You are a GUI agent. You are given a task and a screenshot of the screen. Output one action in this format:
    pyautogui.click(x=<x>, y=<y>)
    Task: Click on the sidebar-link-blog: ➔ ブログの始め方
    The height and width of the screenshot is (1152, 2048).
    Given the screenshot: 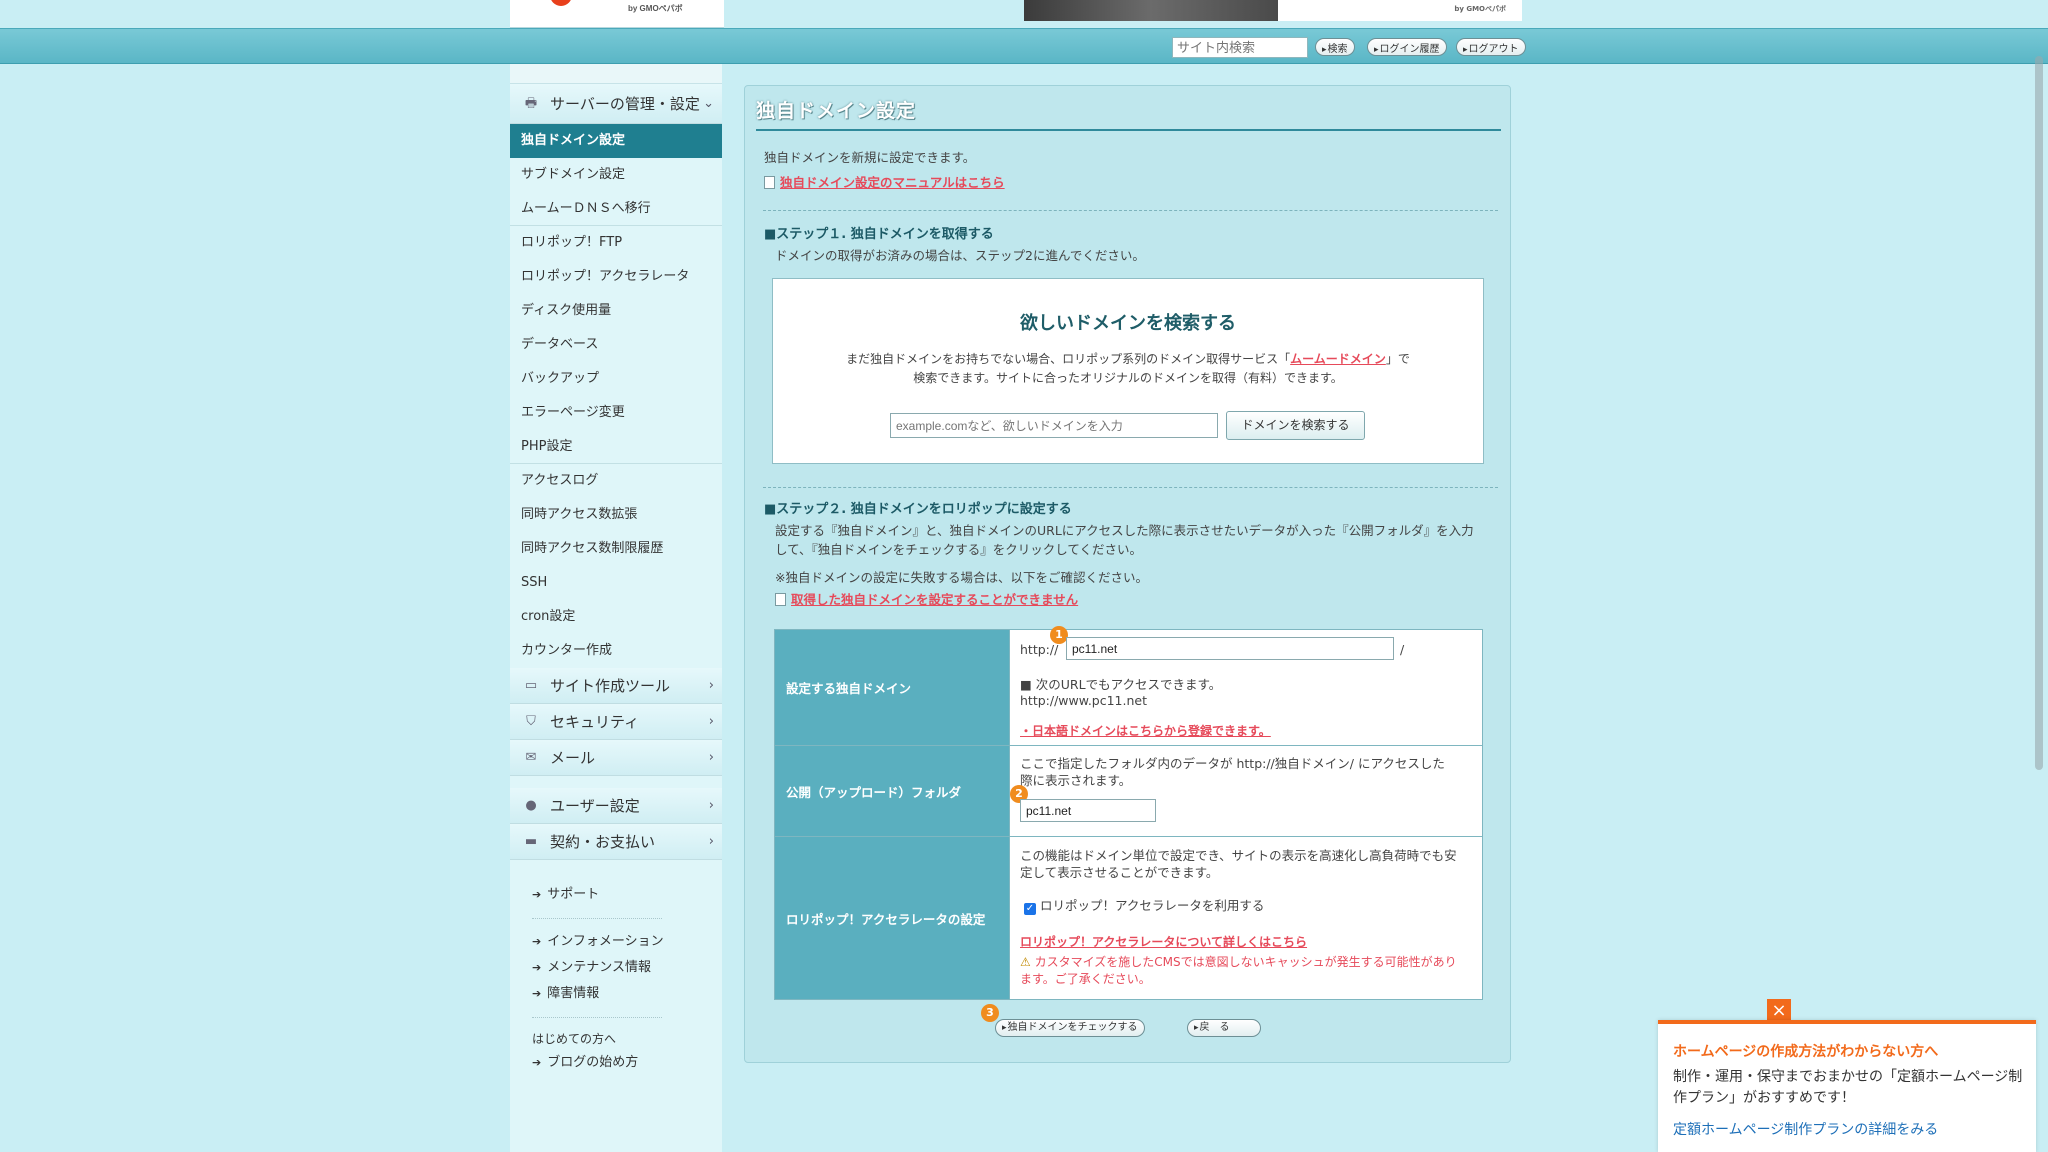 What is the action you would take?
    pyautogui.click(x=616, y=1063)
    